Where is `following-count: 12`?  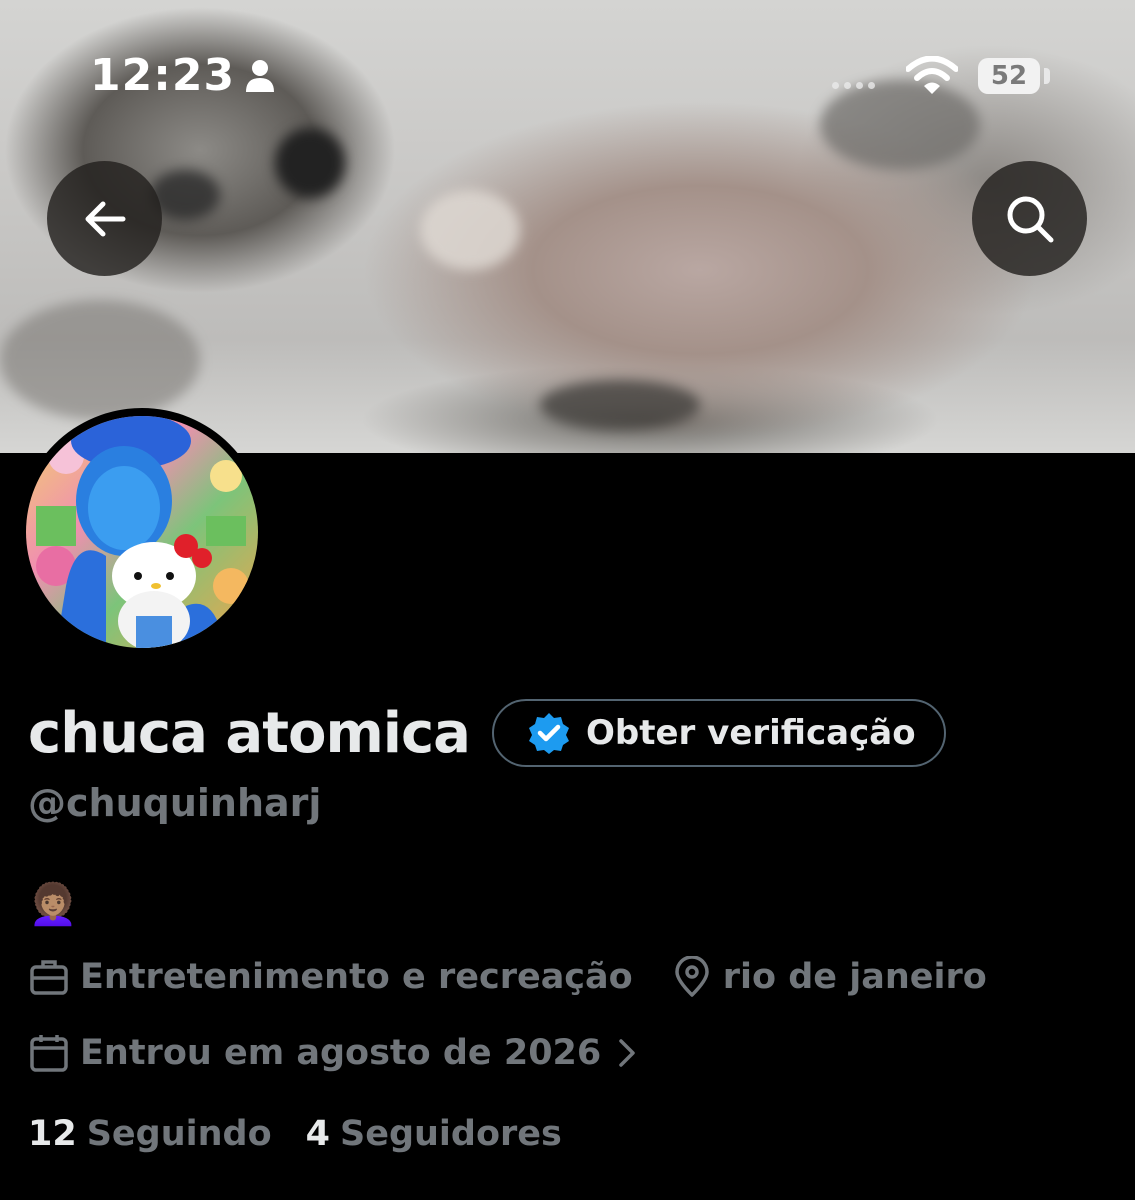 following-count: 12 is located at coordinates (52, 1134).